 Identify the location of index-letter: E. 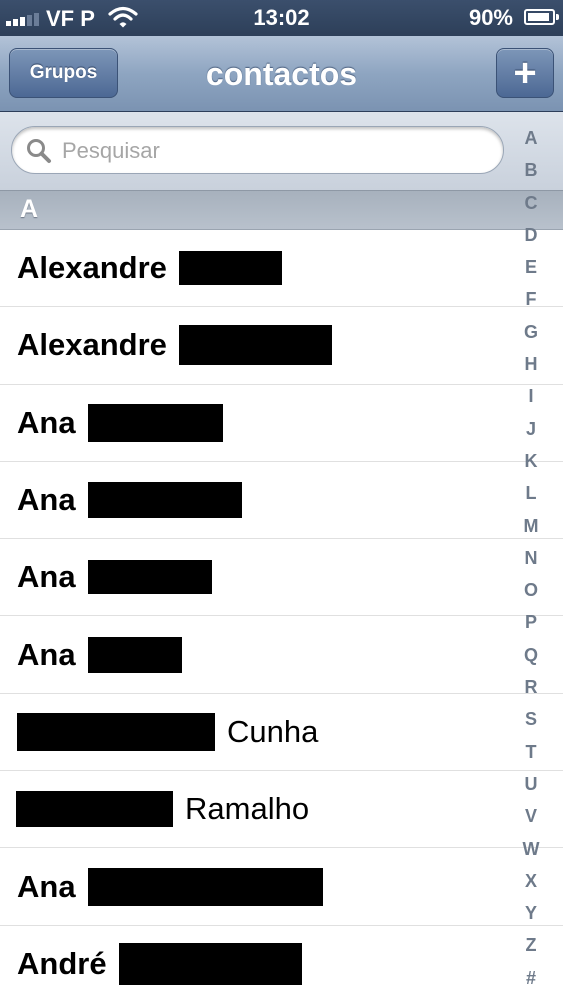
(531, 267).